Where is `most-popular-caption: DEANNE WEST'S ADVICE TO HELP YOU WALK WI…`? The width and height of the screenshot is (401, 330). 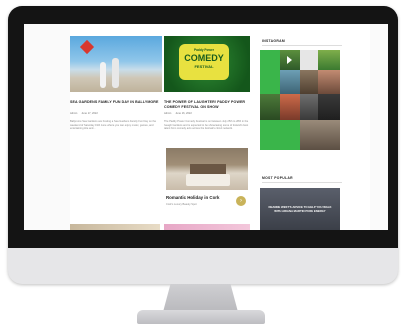
most-popular-caption: DEANNE WEST'S ADVICE TO HELP YOU WALK WI… is located at coordinates (300, 209).